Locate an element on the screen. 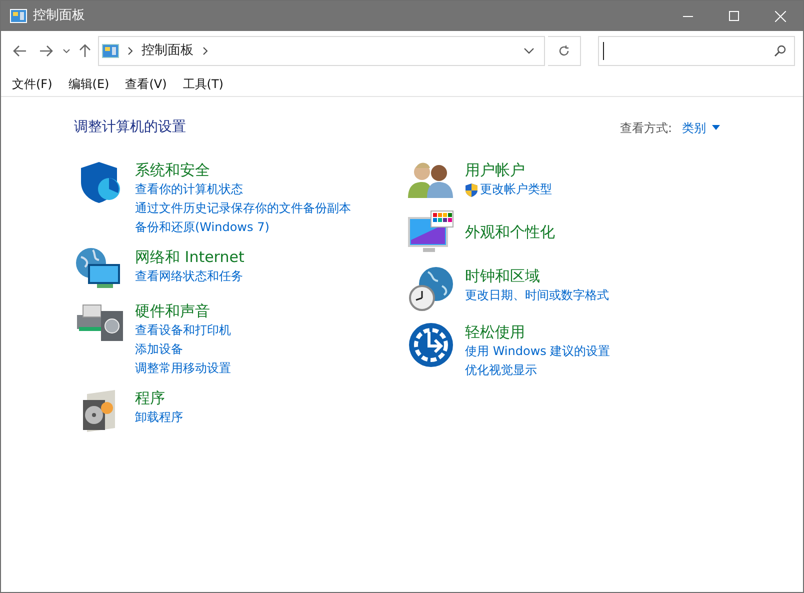  category-title: 时钟和区域 is located at coordinates (537, 276).